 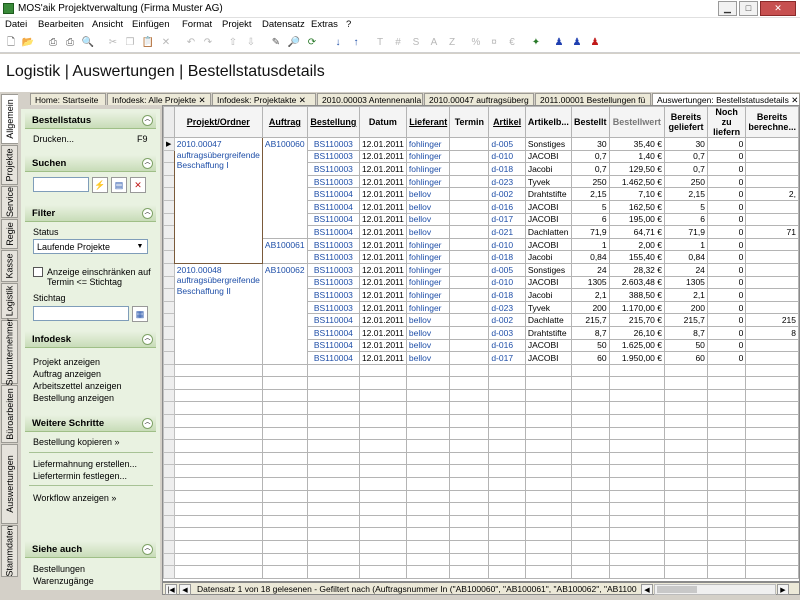 I want to click on find-icon: 🔎, so click(x=294, y=43).